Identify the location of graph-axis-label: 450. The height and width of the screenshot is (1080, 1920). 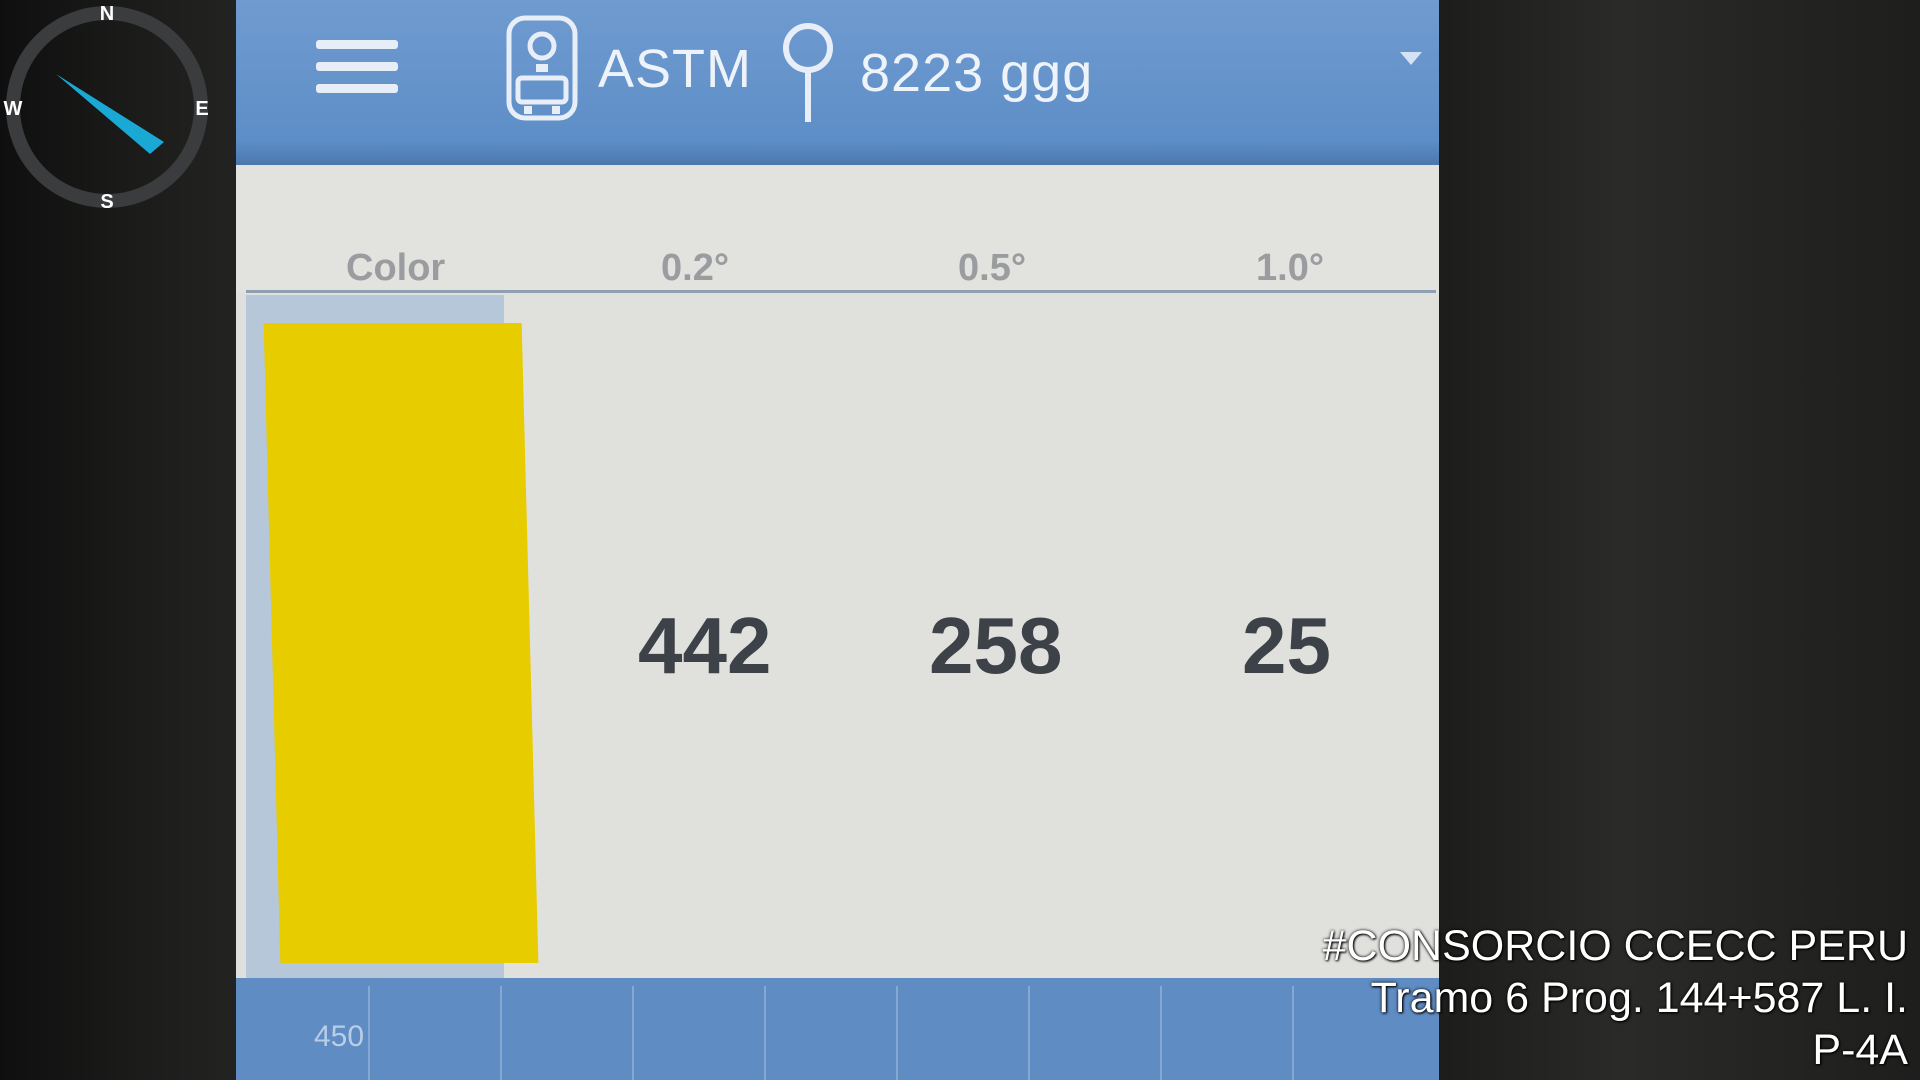
(339, 1036).